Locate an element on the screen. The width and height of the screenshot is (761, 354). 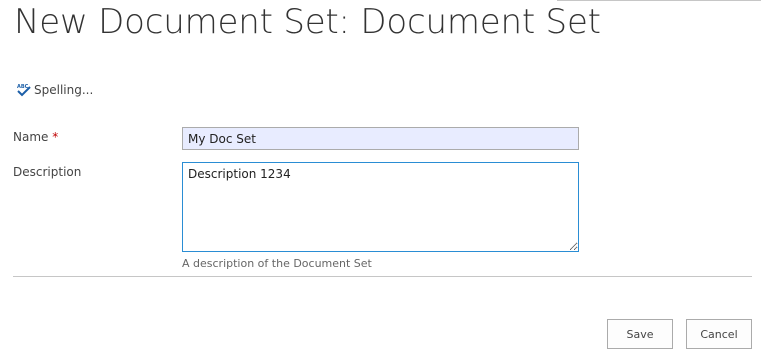
description-hint: A description of the Document Set is located at coordinates (277, 263).